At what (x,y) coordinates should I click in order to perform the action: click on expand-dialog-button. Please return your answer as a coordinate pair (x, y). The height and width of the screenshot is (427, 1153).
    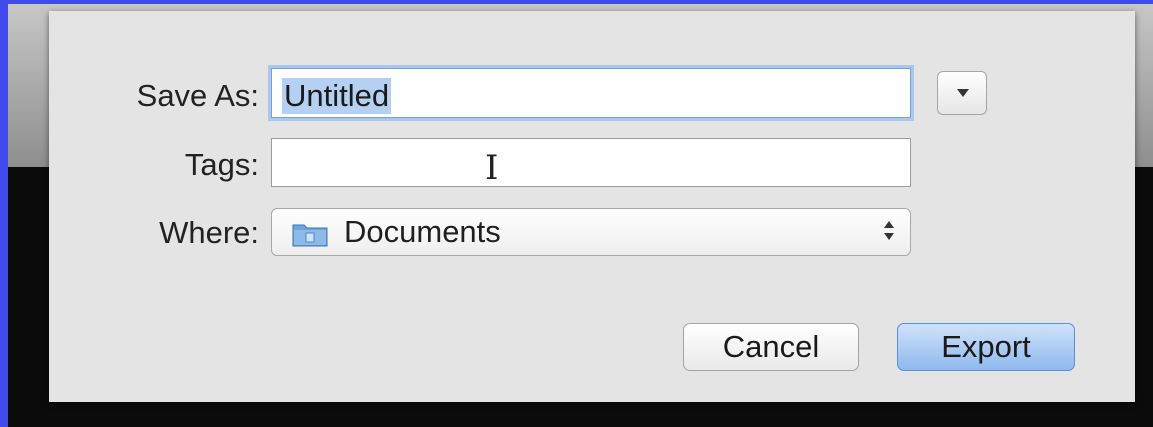
    Looking at the image, I should click on (962, 93).